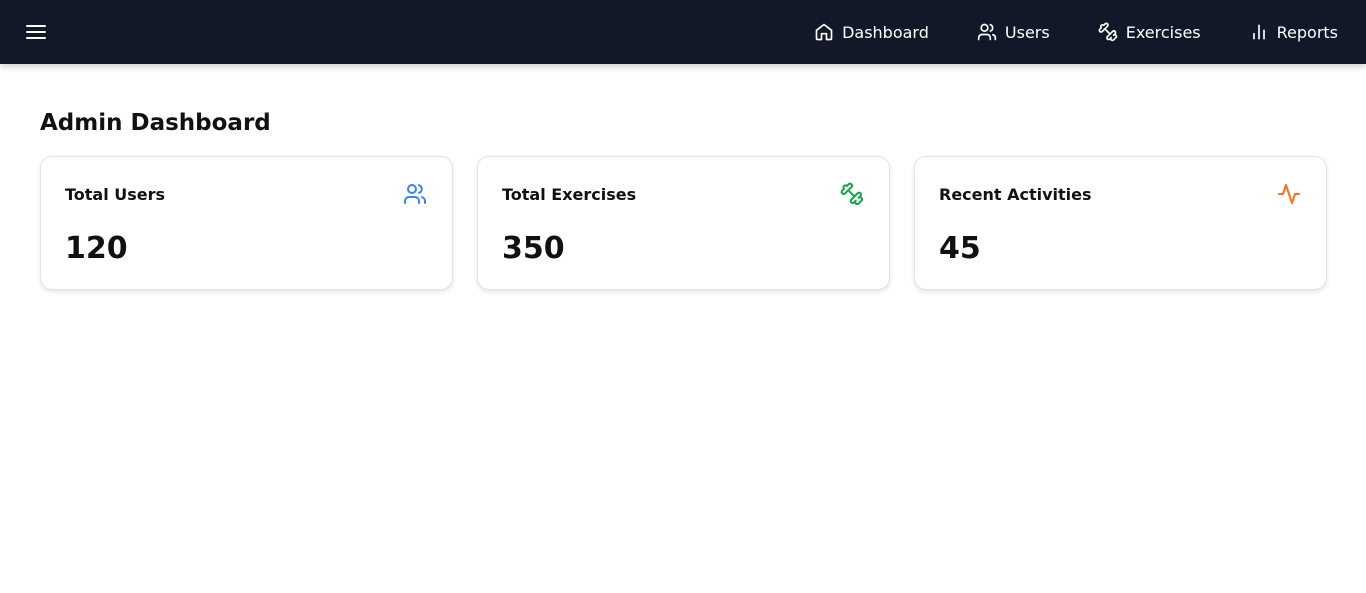 The image size is (1366, 593). What do you see at coordinates (246, 223) in the screenshot?
I see `stat-card-total-users: Total Users 120` at bounding box center [246, 223].